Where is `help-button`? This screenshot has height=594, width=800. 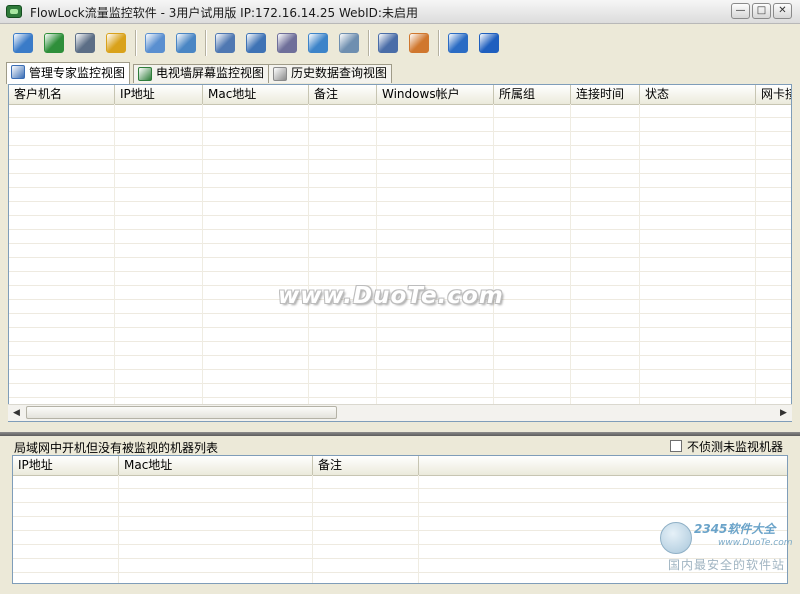 help-button is located at coordinates (489, 43).